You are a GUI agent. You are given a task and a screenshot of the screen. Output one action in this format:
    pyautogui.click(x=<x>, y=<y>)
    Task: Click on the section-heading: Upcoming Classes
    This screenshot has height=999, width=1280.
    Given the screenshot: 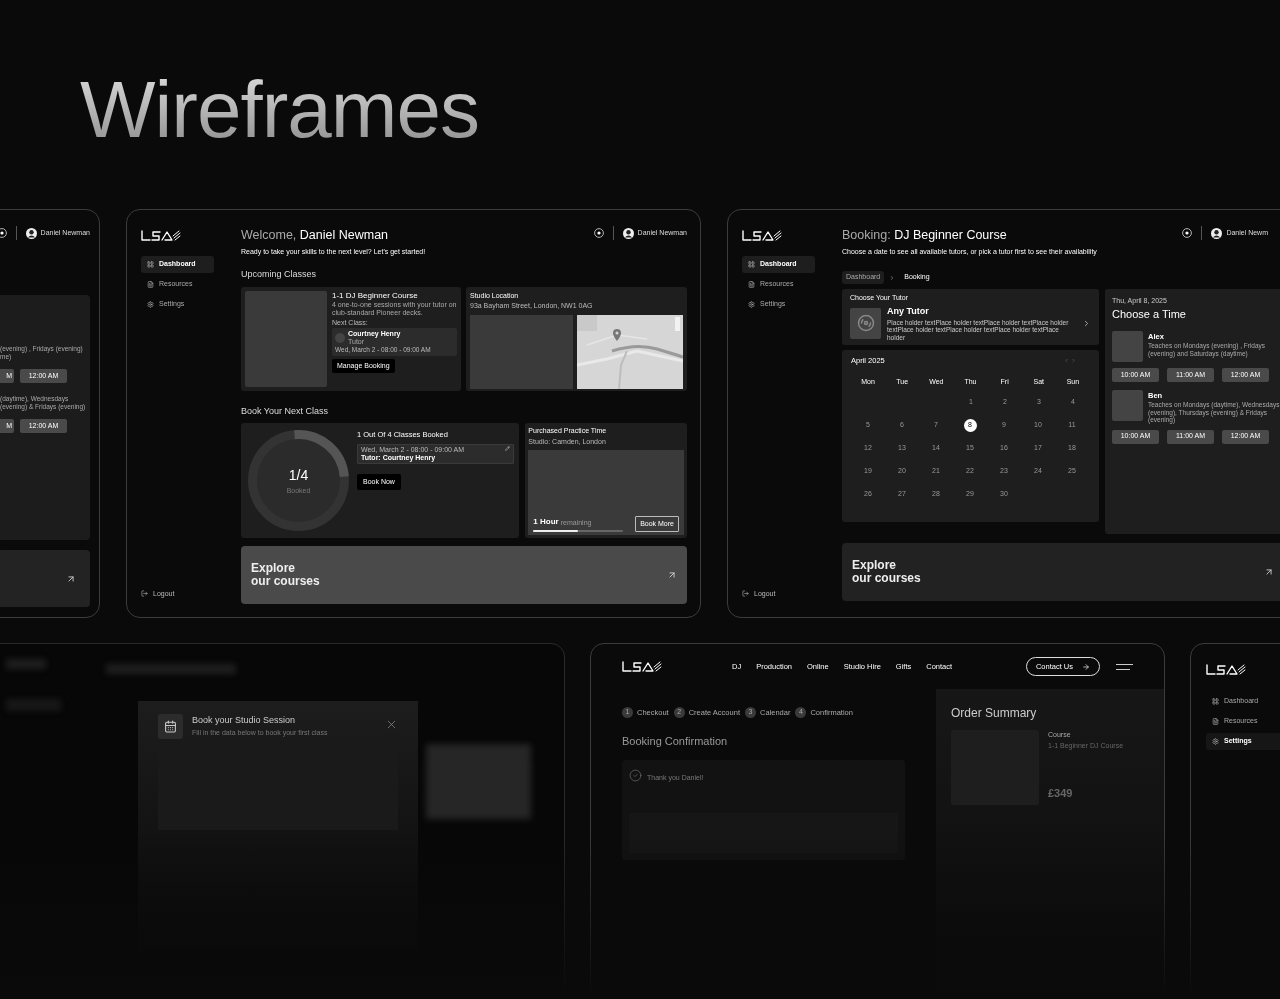 What is the action you would take?
    pyautogui.click(x=279, y=275)
    